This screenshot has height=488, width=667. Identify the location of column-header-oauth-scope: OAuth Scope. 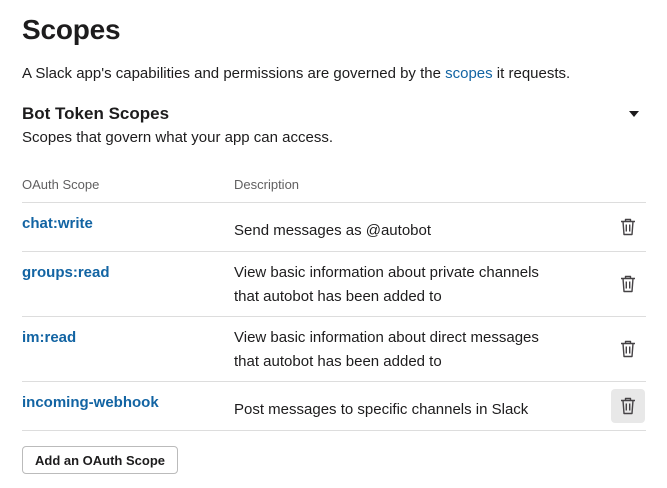
(61, 184).